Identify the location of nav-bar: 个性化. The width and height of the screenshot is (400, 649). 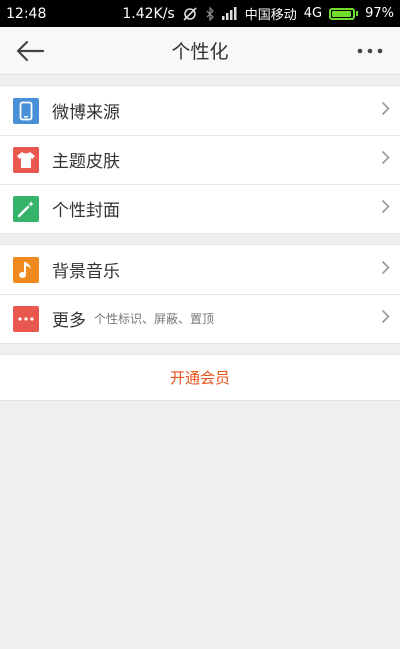
(200, 51).